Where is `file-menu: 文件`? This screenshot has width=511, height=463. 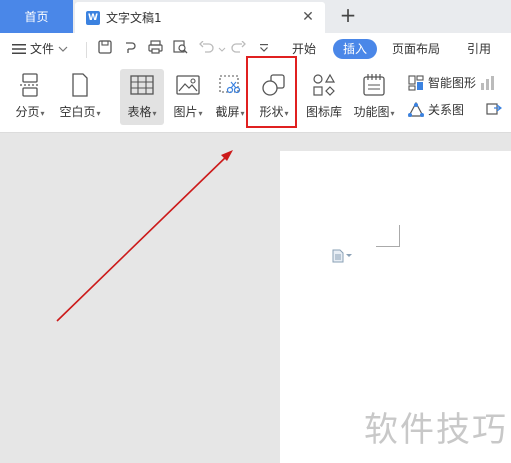
file-menu: 文件 is located at coordinates (40, 48).